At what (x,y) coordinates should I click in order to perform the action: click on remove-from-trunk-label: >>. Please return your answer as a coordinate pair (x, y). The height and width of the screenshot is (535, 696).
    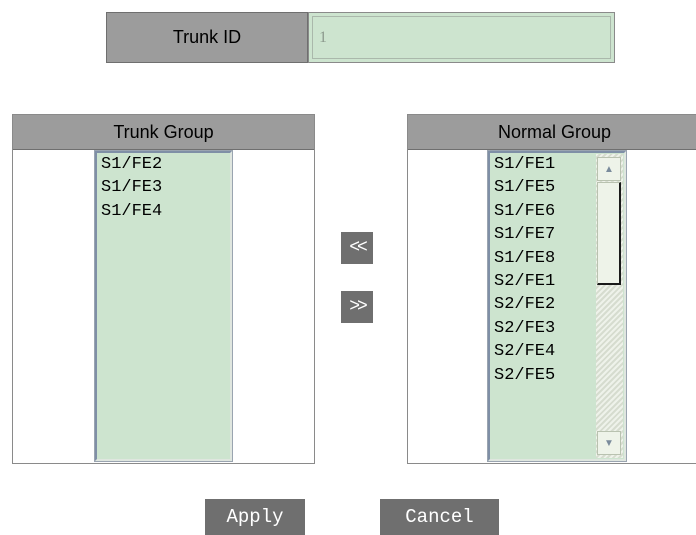
    Looking at the image, I should click on (358, 307).